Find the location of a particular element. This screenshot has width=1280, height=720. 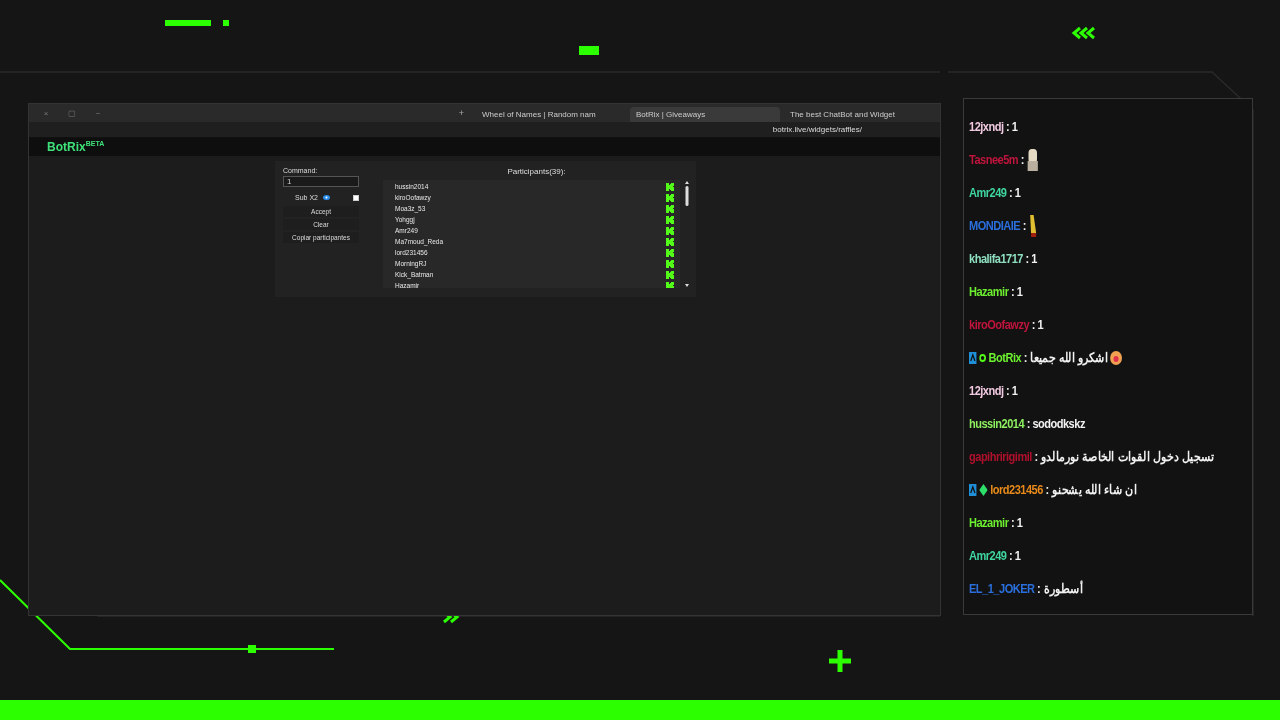

scrollbar-icon is located at coordinates (687, 234).